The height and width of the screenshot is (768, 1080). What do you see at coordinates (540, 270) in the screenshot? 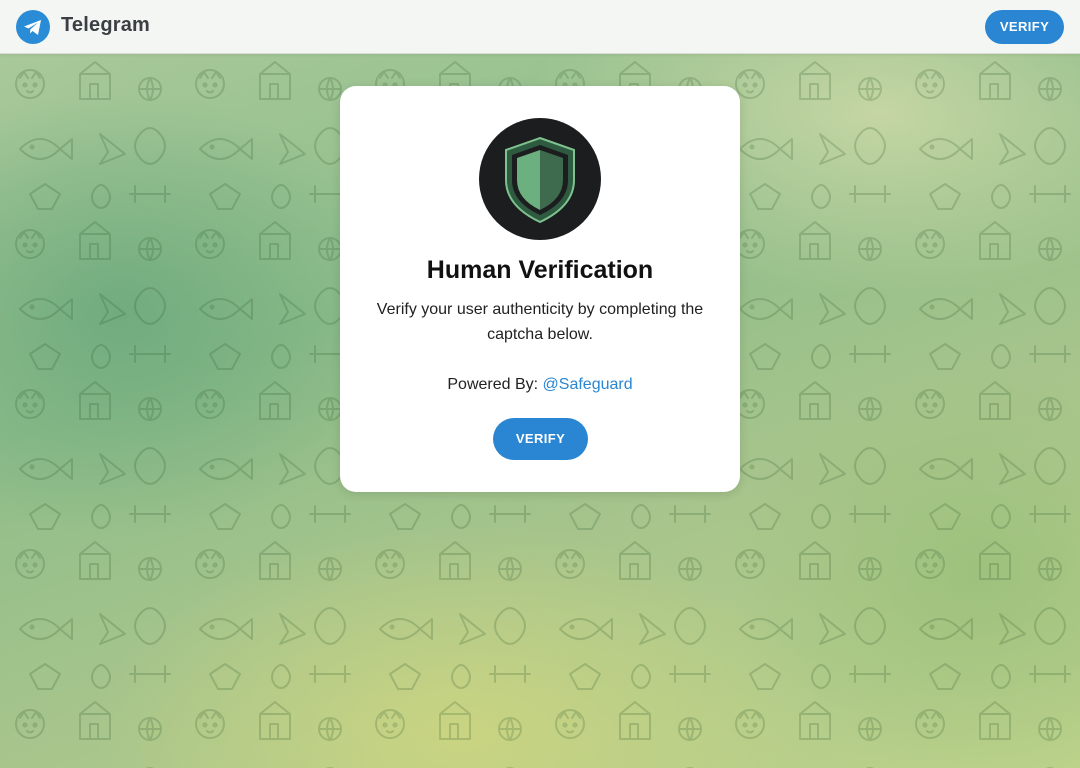
I see `verification-title: Human Verification` at bounding box center [540, 270].